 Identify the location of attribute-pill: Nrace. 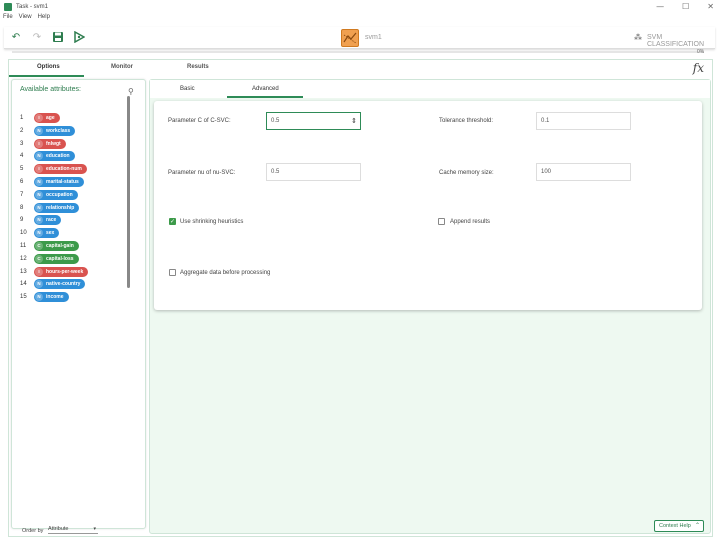
(48, 220).